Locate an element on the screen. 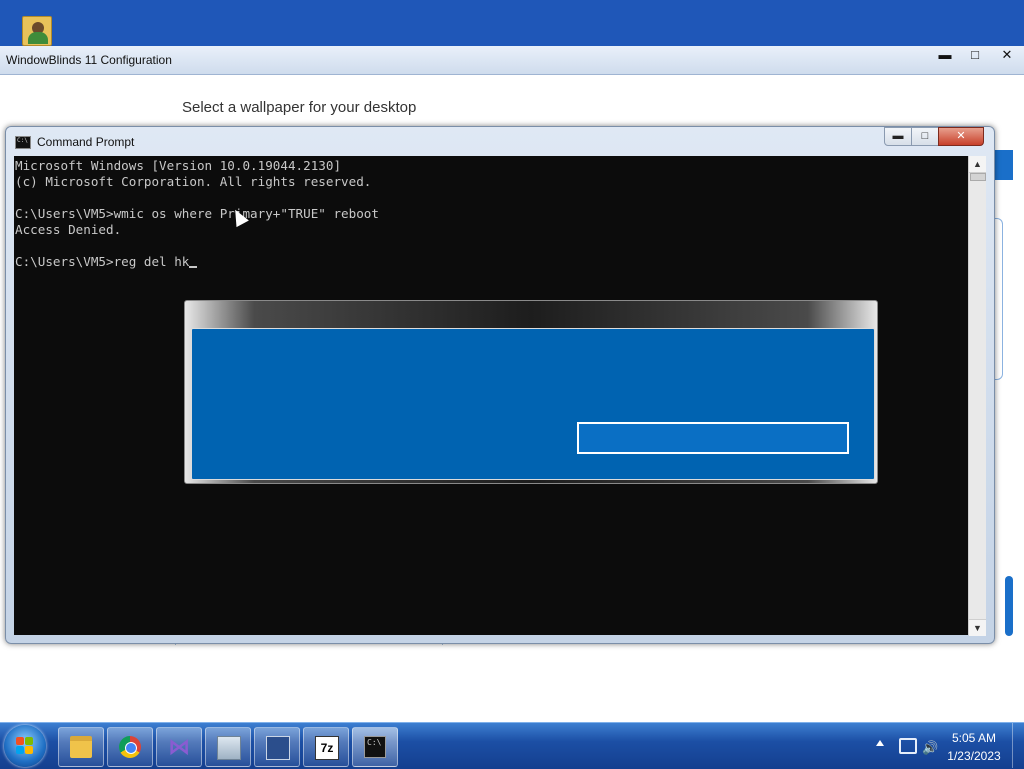  cmd-window-controls: ▬ □ ✕ is located at coordinates (934, 136).